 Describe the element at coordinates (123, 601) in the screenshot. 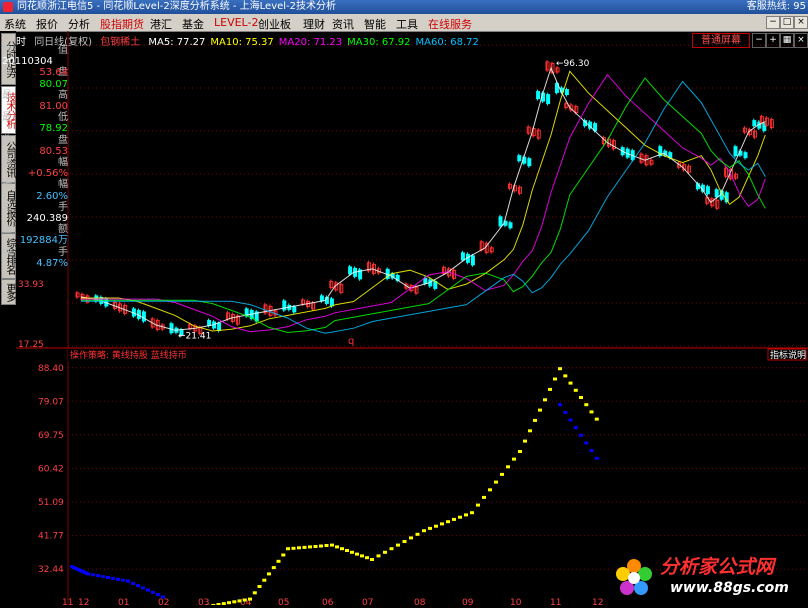

I see `time-axis-label: 01` at that location.